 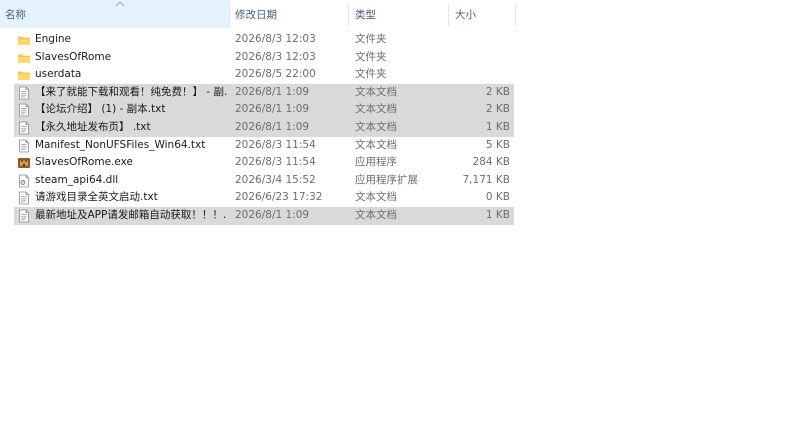 What do you see at coordinates (24, 181) in the screenshot?
I see `dll-file-icon` at bounding box center [24, 181].